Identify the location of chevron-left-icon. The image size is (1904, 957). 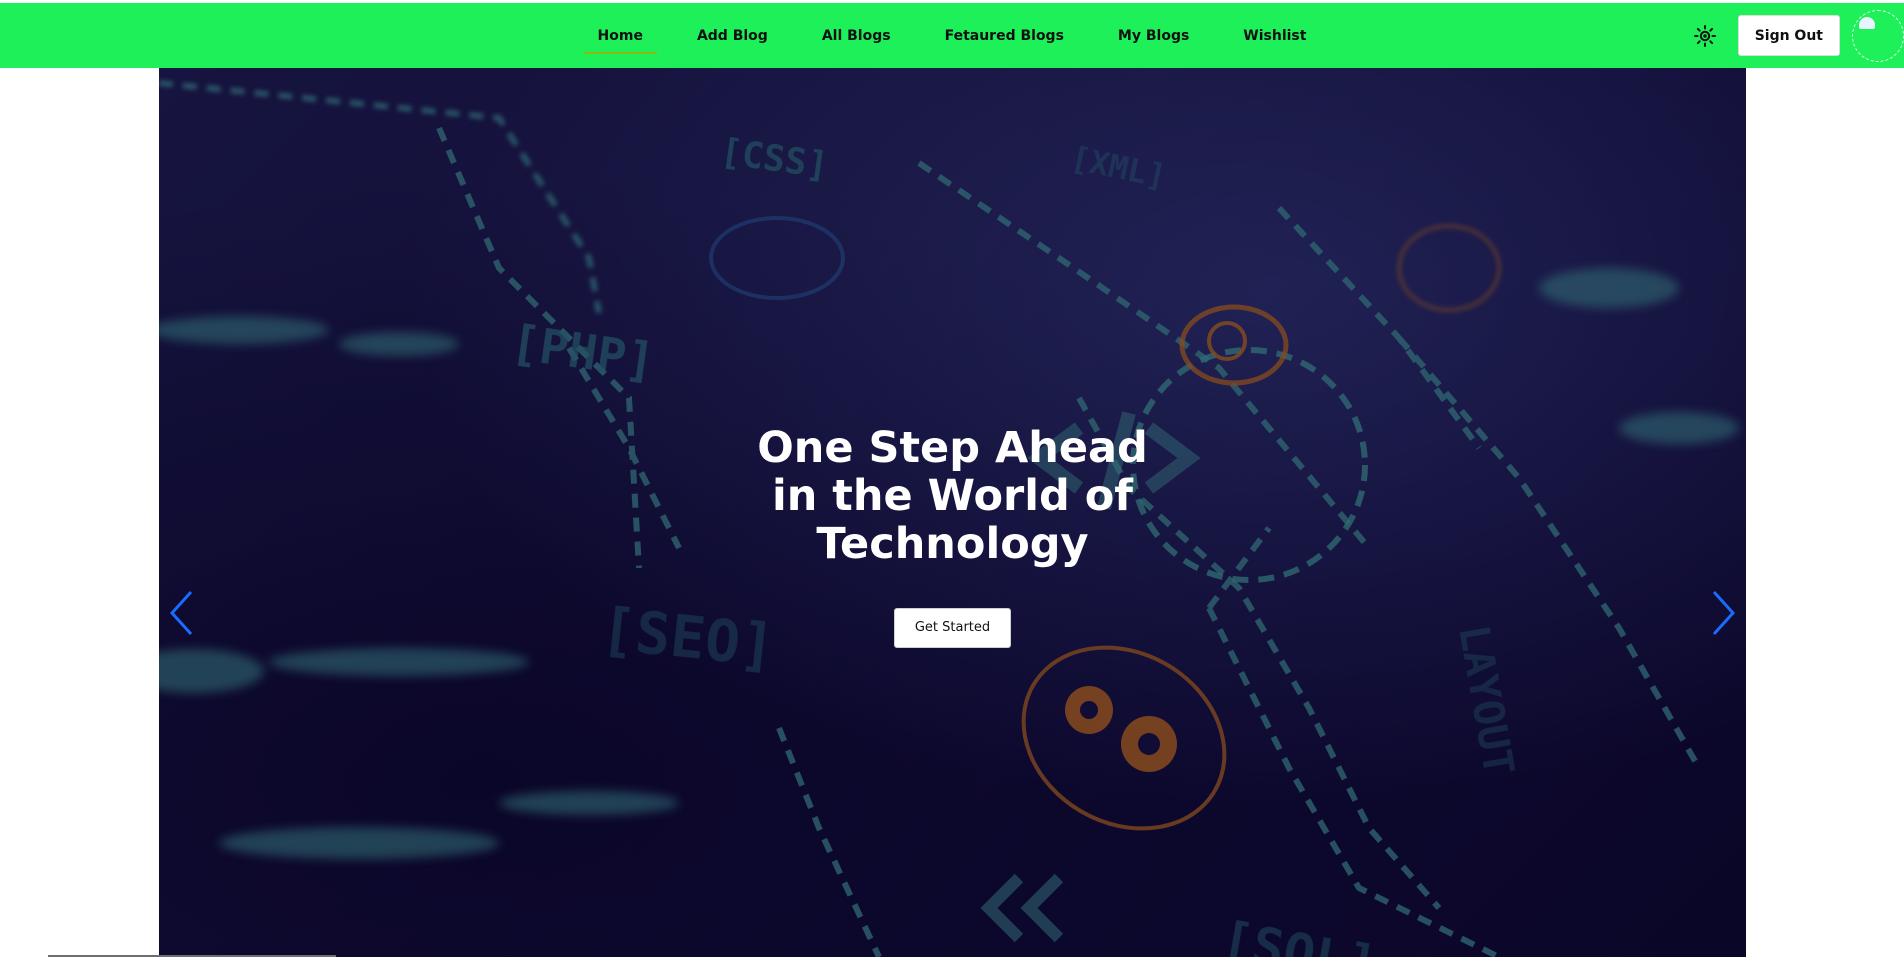
(181, 613).